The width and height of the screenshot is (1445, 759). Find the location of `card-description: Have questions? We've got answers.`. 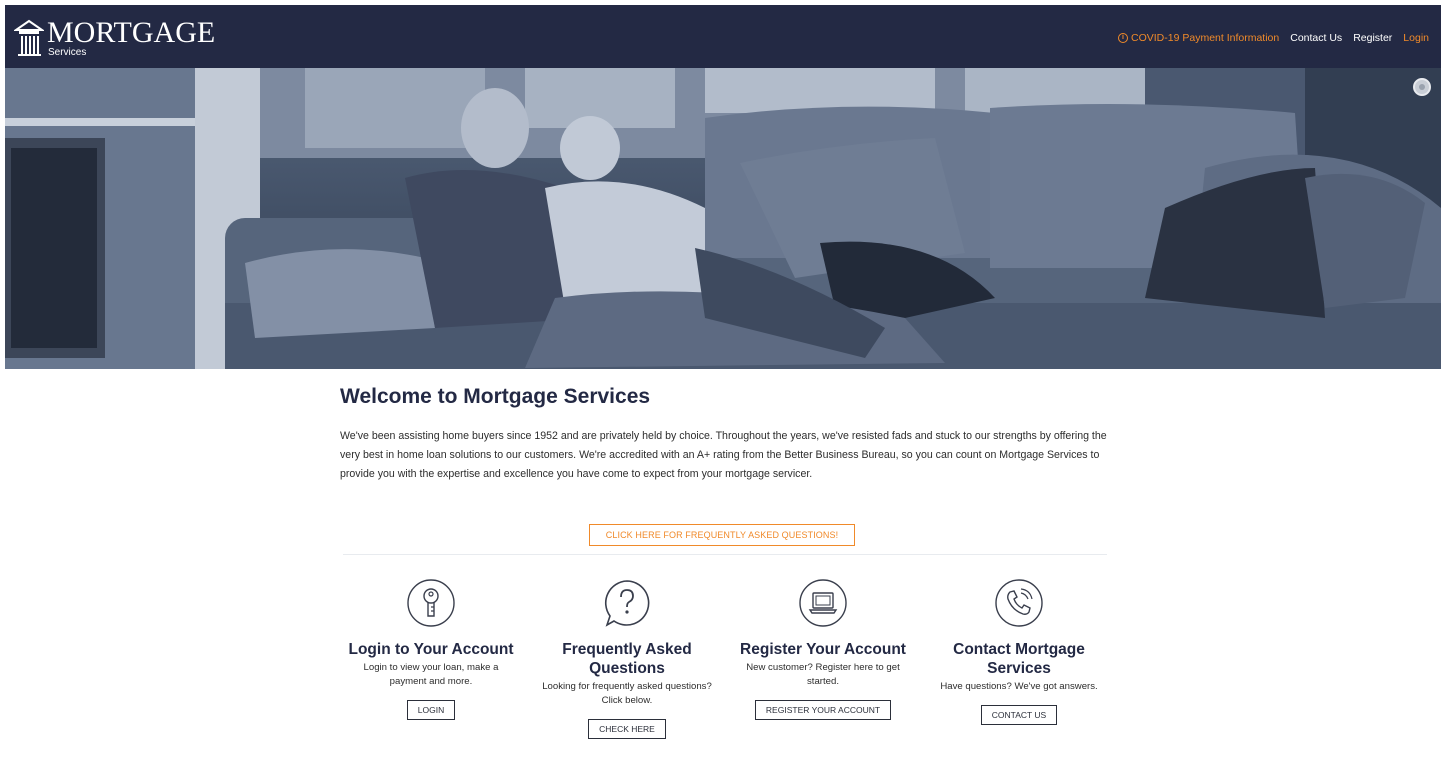

card-description: Have questions? We've got answers. is located at coordinates (1019, 686).